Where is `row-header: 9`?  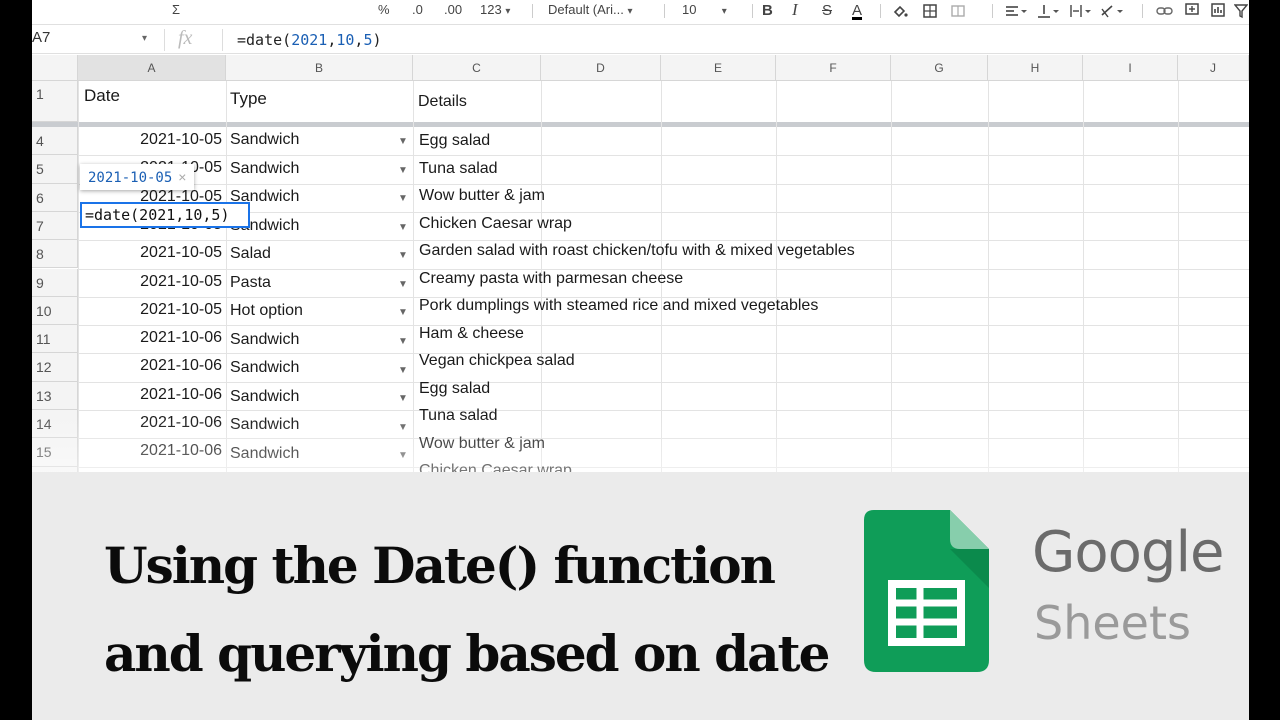 row-header: 9 is located at coordinates (55, 282).